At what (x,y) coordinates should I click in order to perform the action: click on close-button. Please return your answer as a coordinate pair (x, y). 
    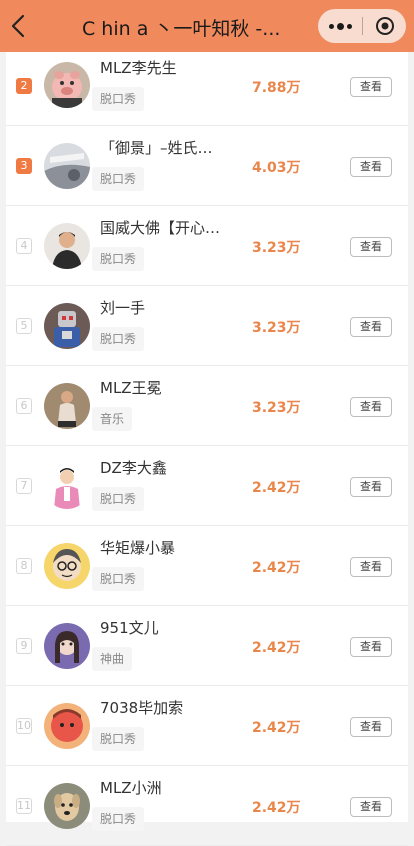
    Looking at the image, I should click on (384, 26).